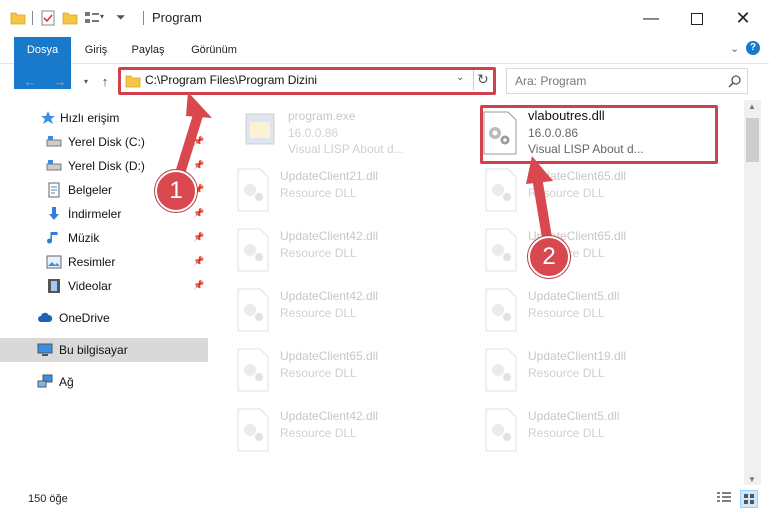 The image size is (769, 523). Describe the element at coordinates (45, 317) in the screenshot. I see `cloud-icon` at that location.